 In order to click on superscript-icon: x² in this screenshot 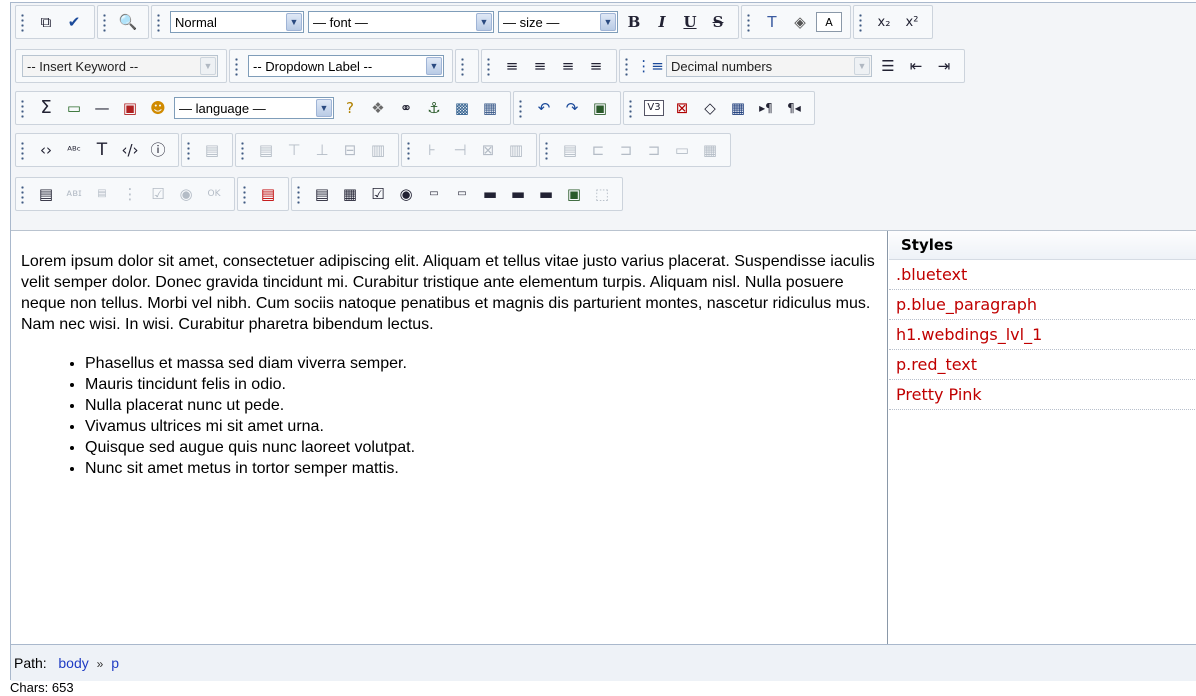, I will do `click(912, 22)`.